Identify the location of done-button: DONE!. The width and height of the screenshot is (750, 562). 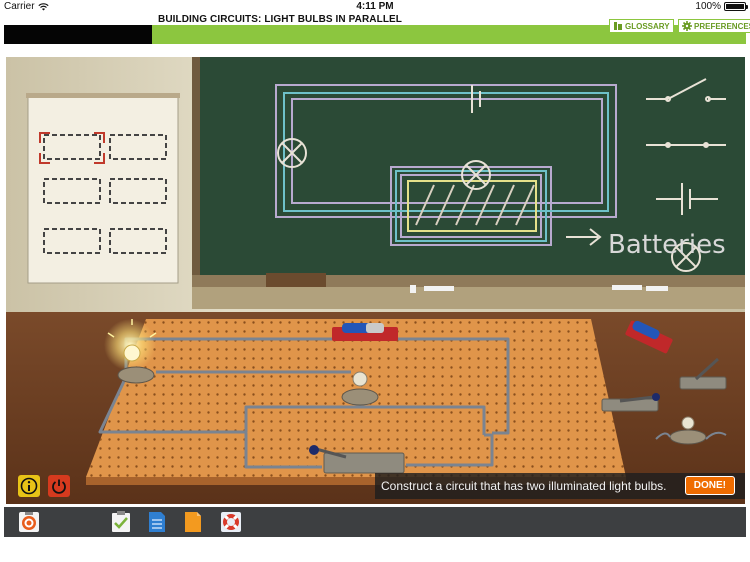
(709, 485).